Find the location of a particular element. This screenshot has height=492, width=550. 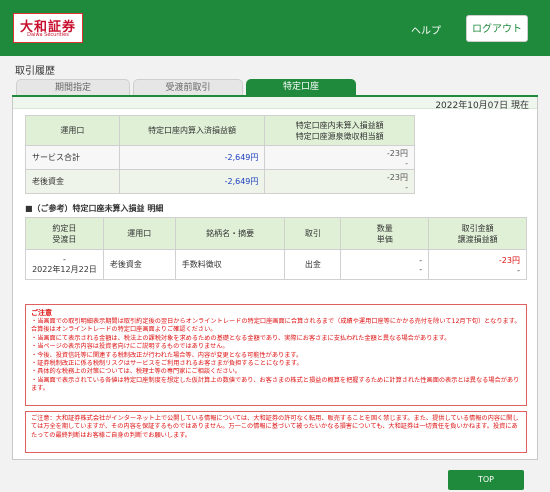

trade-amount-value: -23円 is located at coordinates (509, 260).